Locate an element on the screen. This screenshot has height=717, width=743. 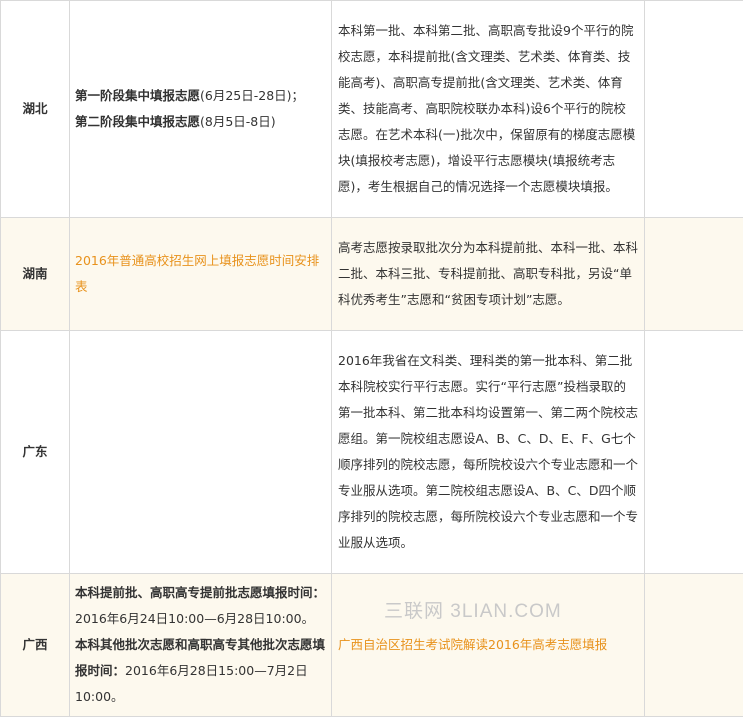
province-cell: 湖南 is located at coordinates (35, 274).